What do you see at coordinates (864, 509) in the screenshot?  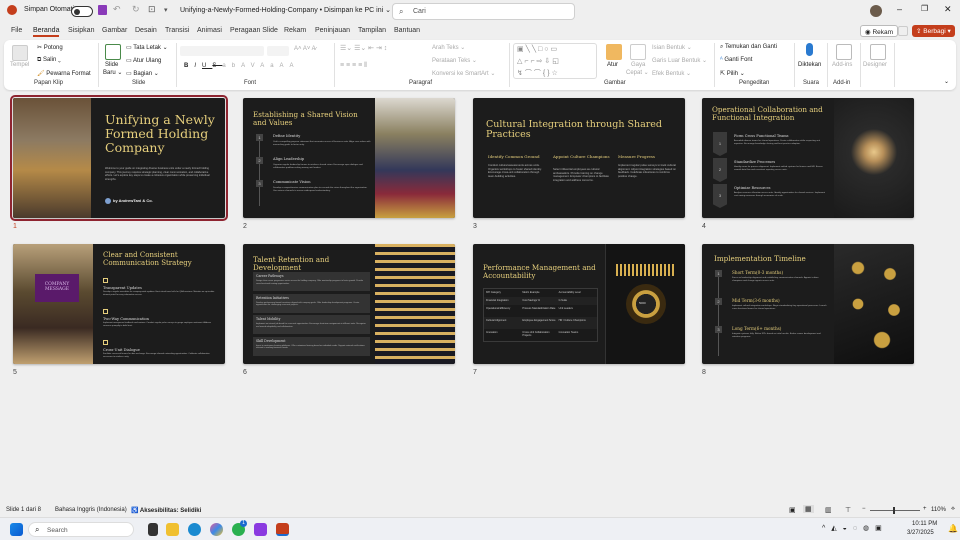 I see `zoom-out-button: −` at bounding box center [864, 509].